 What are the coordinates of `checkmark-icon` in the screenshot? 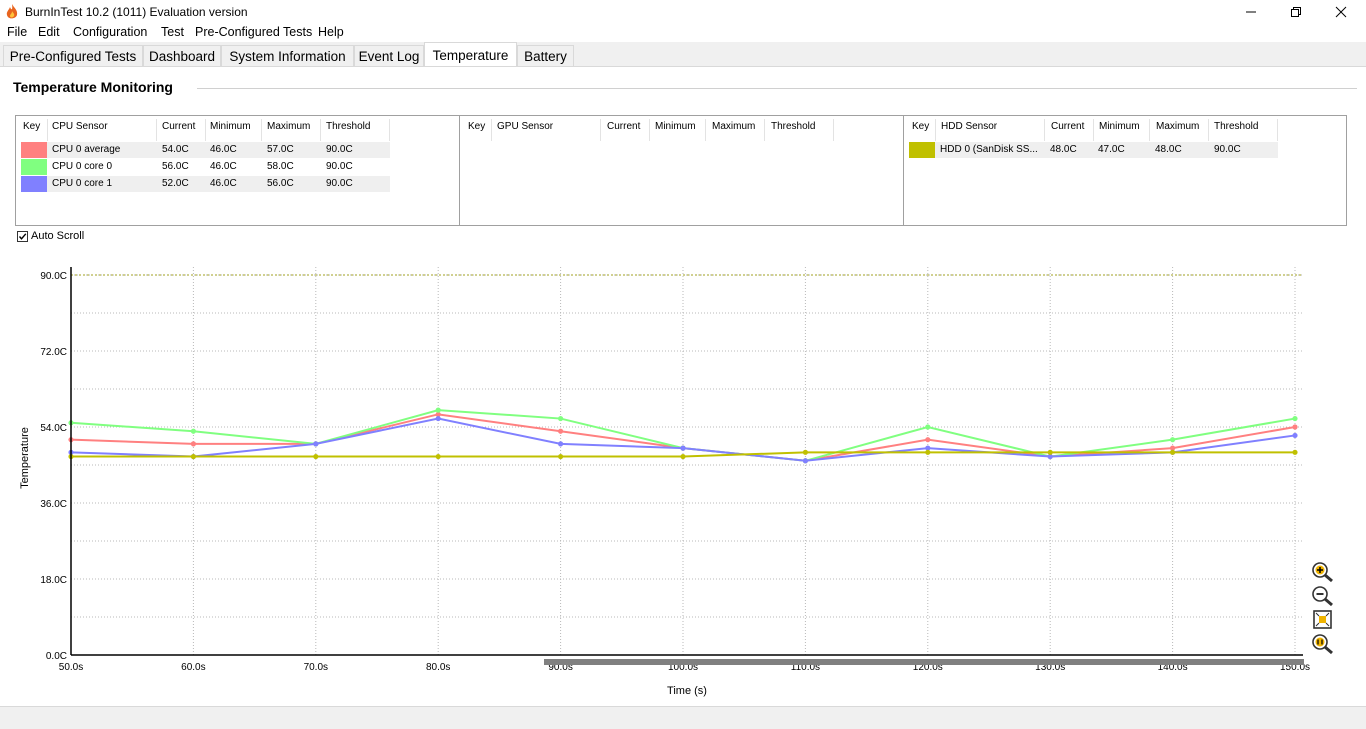 It's located at (22, 236).